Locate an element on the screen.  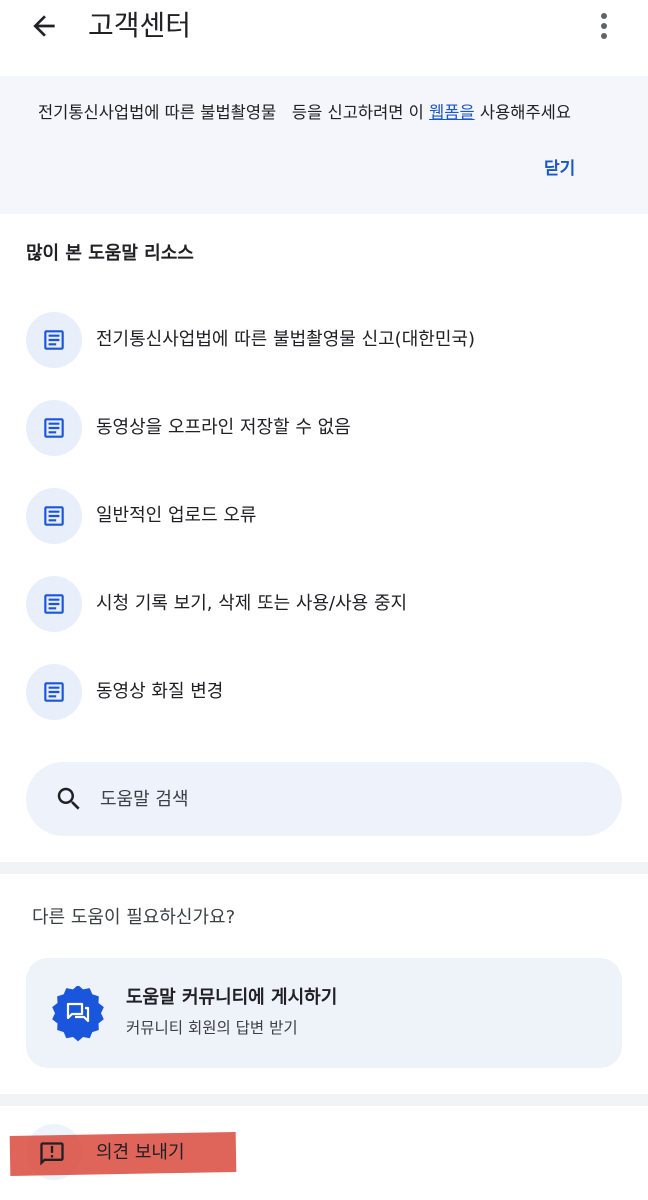
help-search-bar is located at coordinates (324, 799).